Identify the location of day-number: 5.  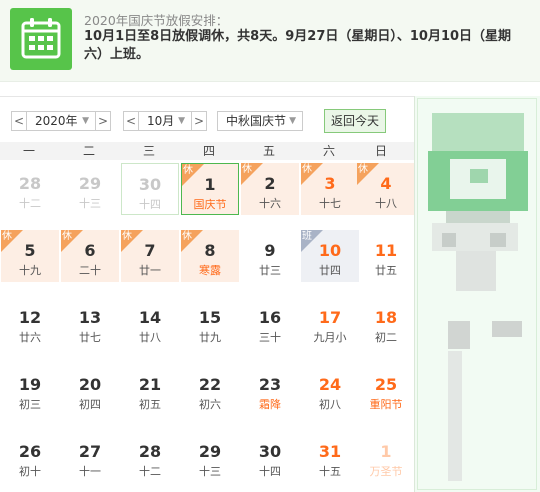
(30, 250).